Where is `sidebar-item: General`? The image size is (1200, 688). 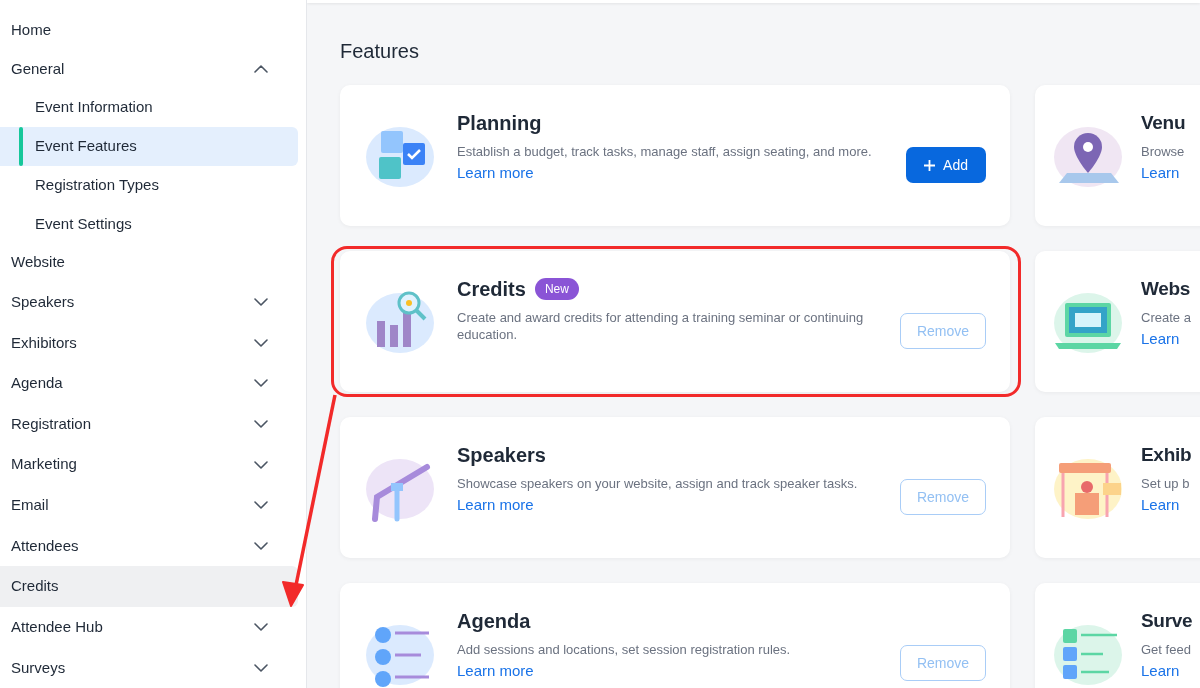
sidebar-item: General is located at coordinates (149, 69).